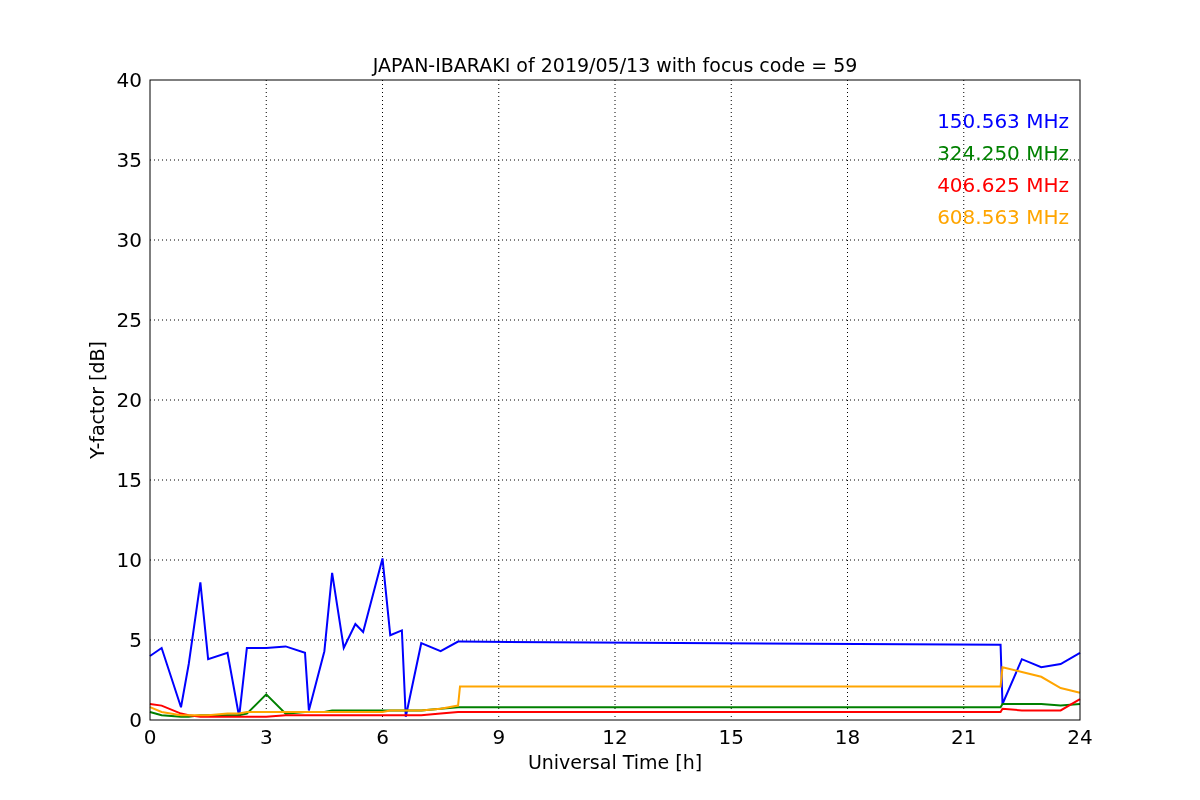 This screenshot has width=1200, height=800. What do you see at coordinates (135, 640) in the screenshot?
I see `y-tick-label: 5` at bounding box center [135, 640].